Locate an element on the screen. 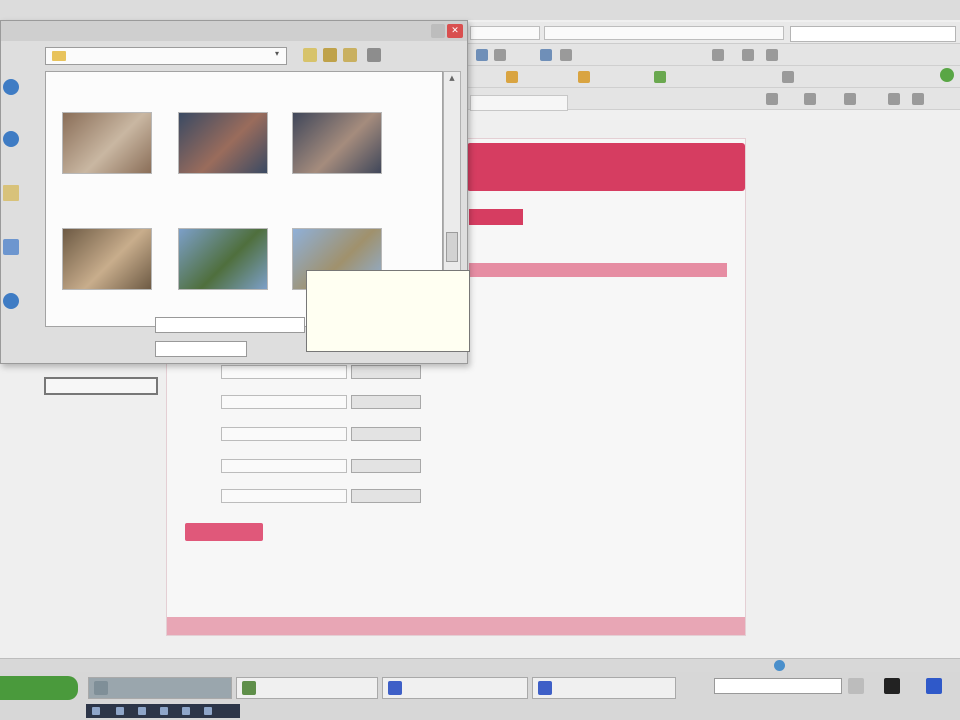 The image size is (960, 720). quick-launch-bar is located at coordinates (163, 711).